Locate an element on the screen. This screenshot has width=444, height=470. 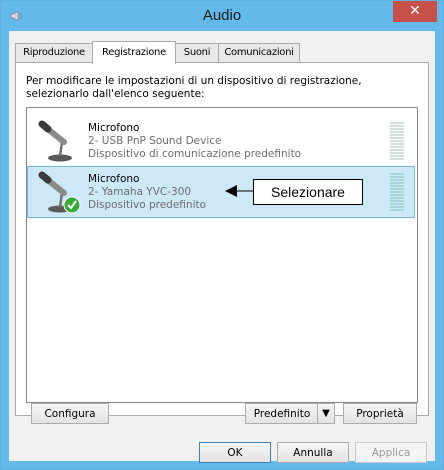
device-status: Dispositivo predefinito is located at coordinates (147, 205).